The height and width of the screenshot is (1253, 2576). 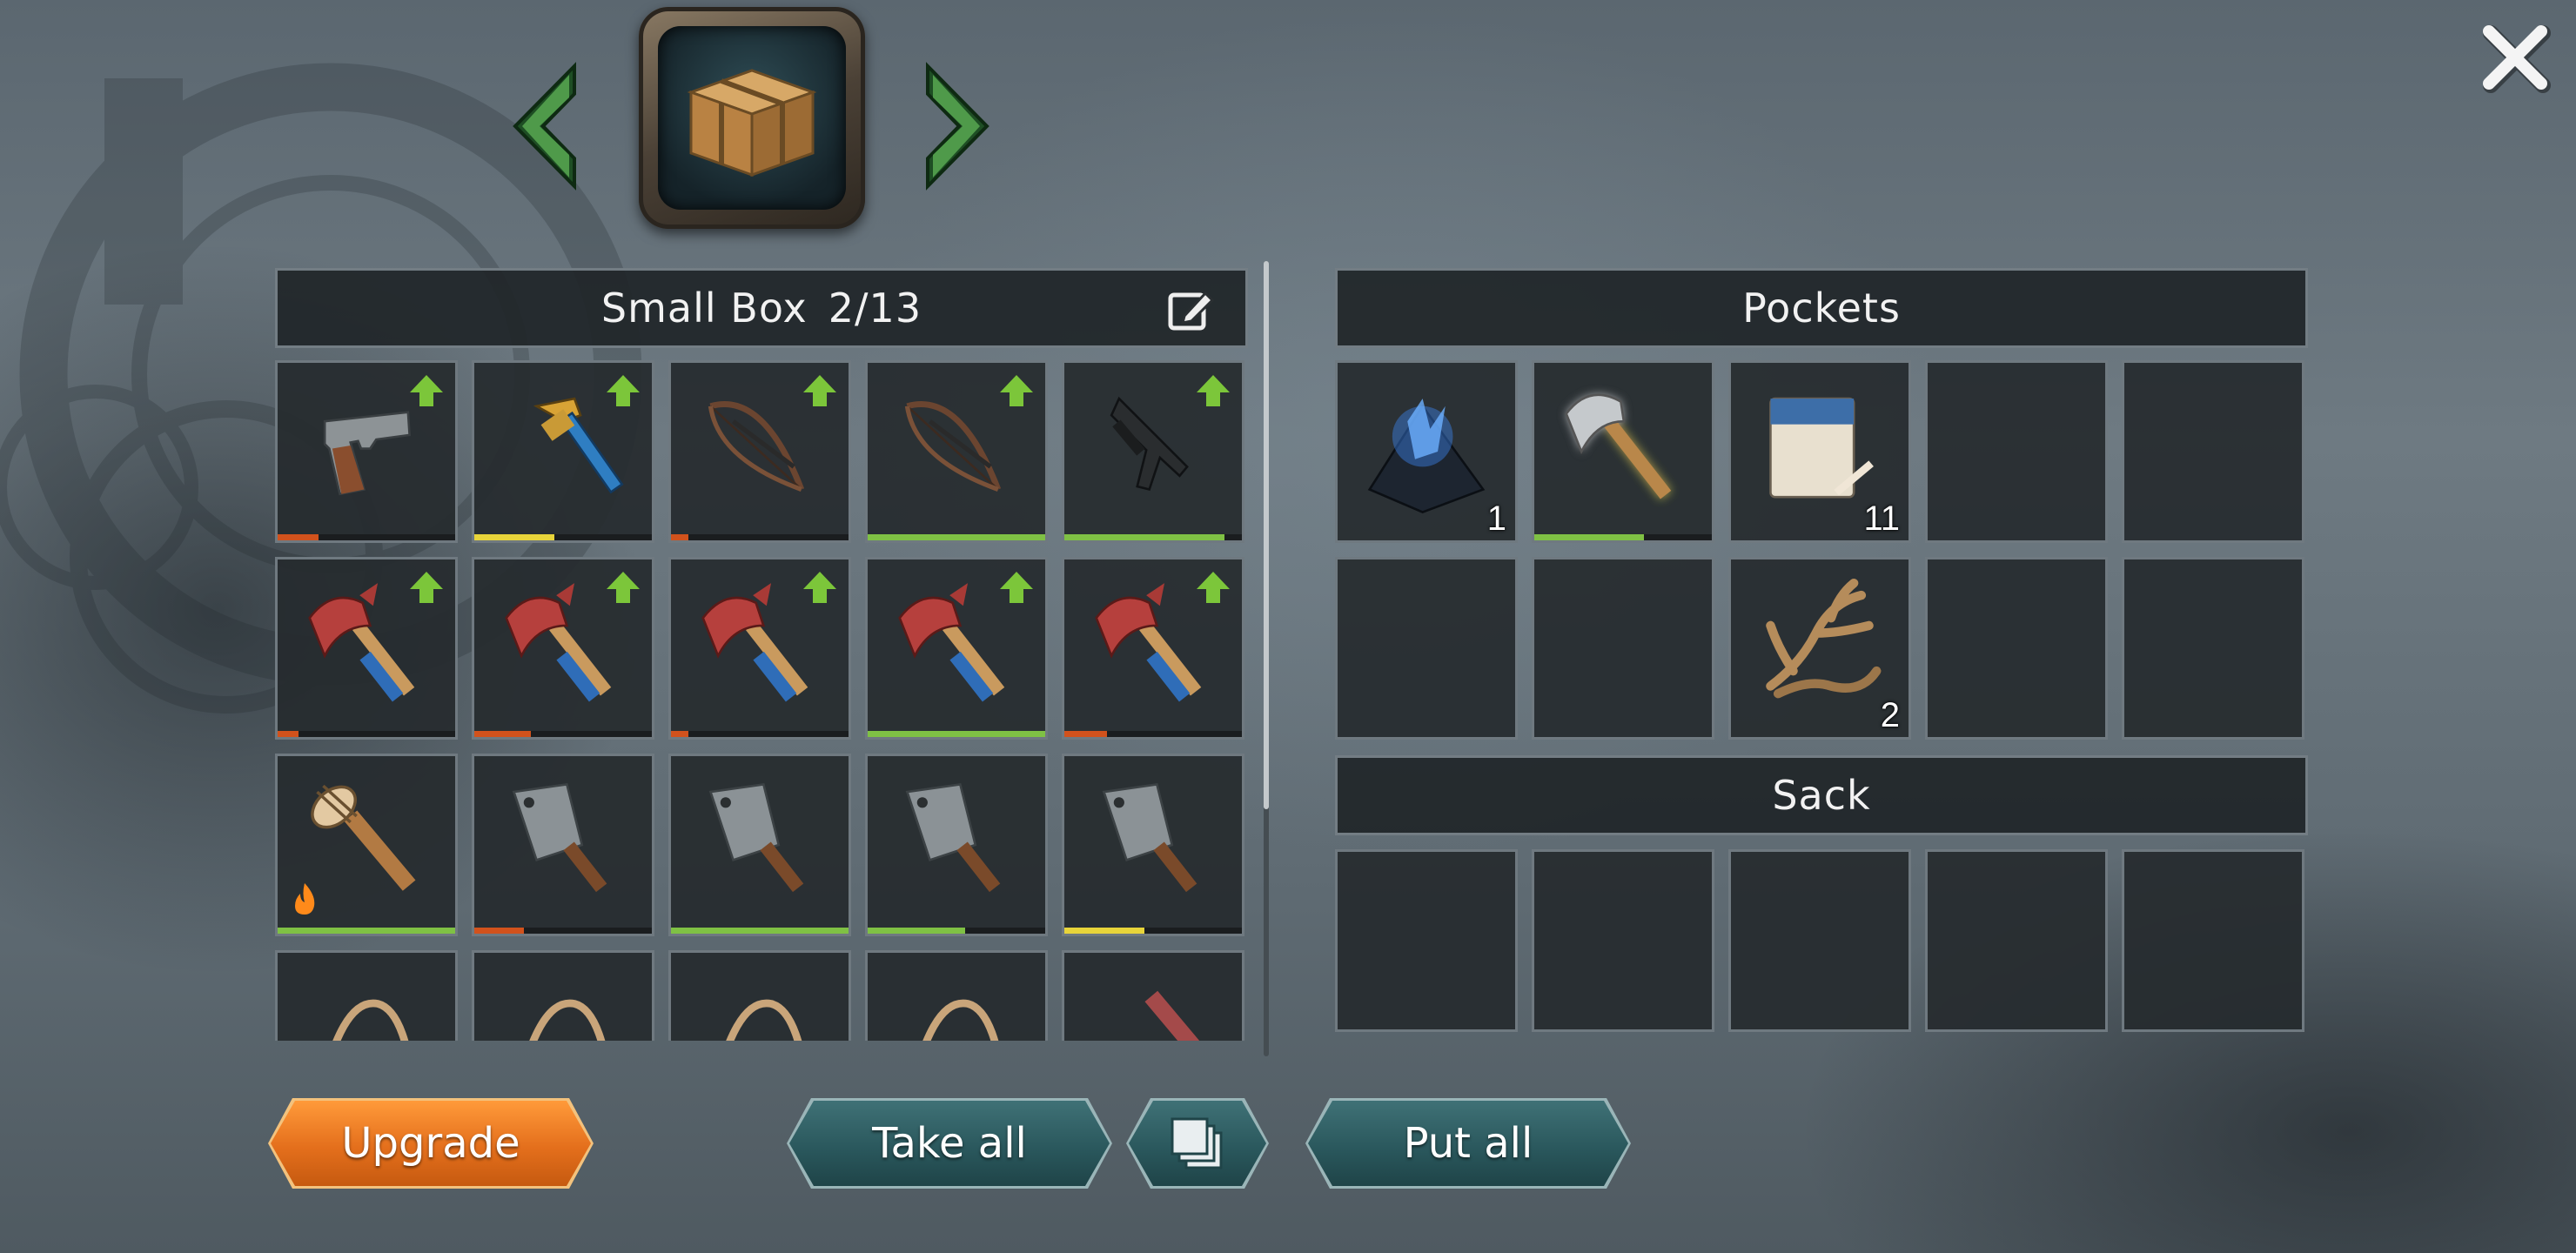 What do you see at coordinates (875, 308) in the screenshot?
I see `container-capacity: 2/13` at bounding box center [875, 308].